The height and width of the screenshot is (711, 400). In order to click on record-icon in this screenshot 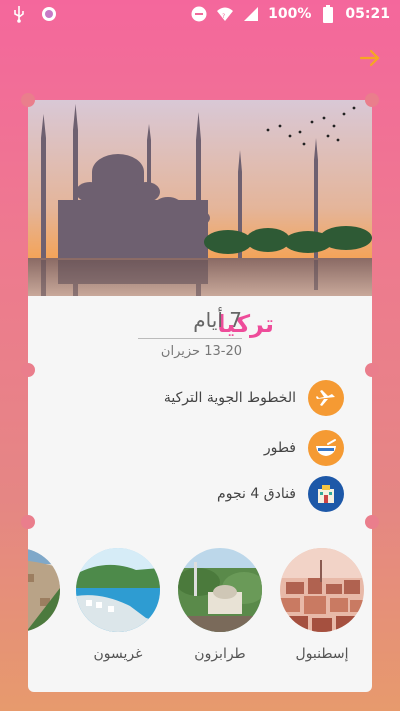, I will do `click(49, 14)`.